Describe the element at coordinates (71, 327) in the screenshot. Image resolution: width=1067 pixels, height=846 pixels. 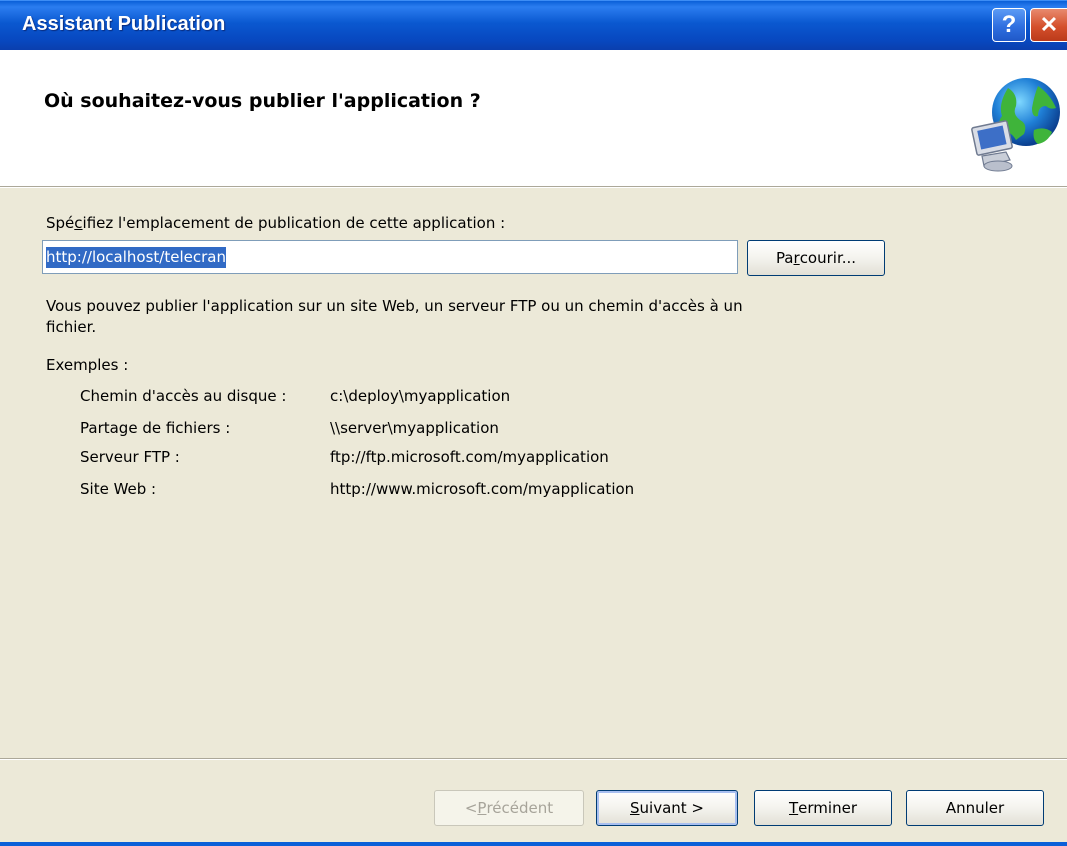
I see `help-text-line-2: fichier.` at that location.